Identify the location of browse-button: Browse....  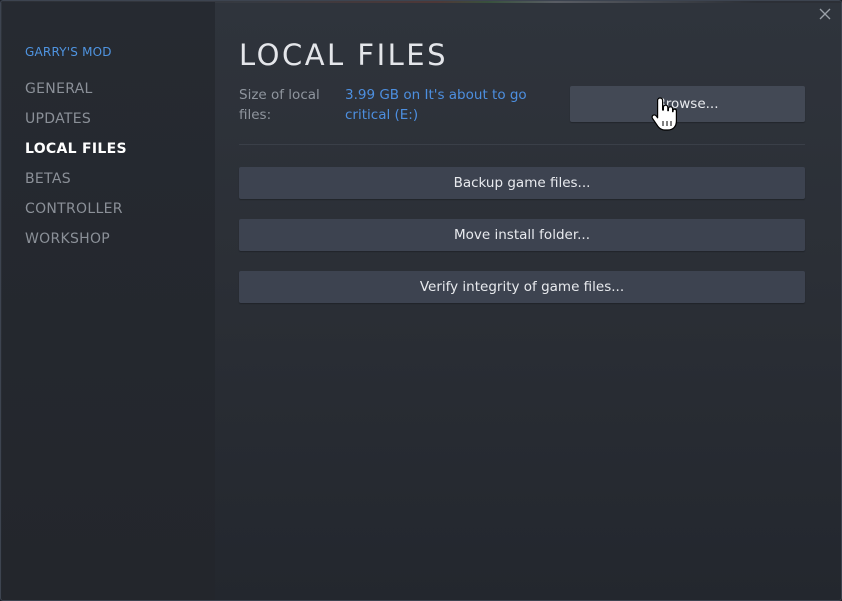
(687, 104).